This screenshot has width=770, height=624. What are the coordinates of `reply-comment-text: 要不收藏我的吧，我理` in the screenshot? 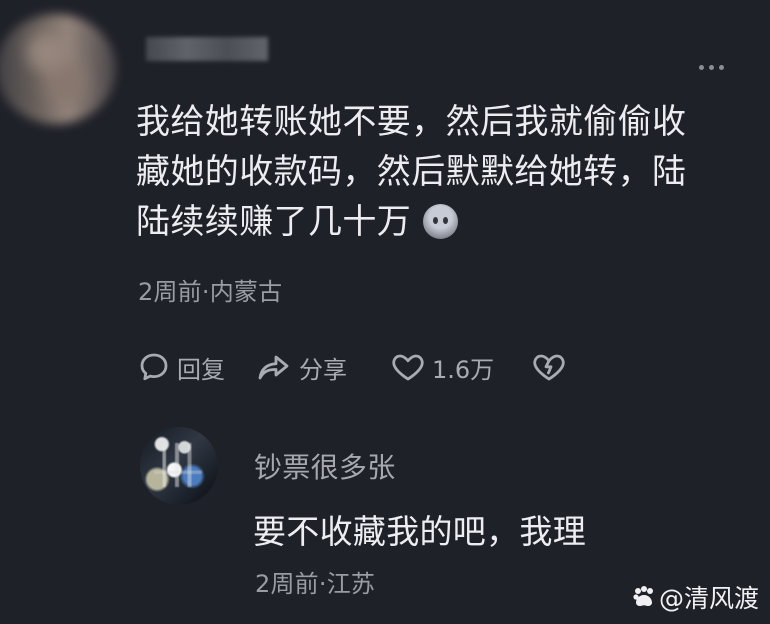 It's located at (419, 531).